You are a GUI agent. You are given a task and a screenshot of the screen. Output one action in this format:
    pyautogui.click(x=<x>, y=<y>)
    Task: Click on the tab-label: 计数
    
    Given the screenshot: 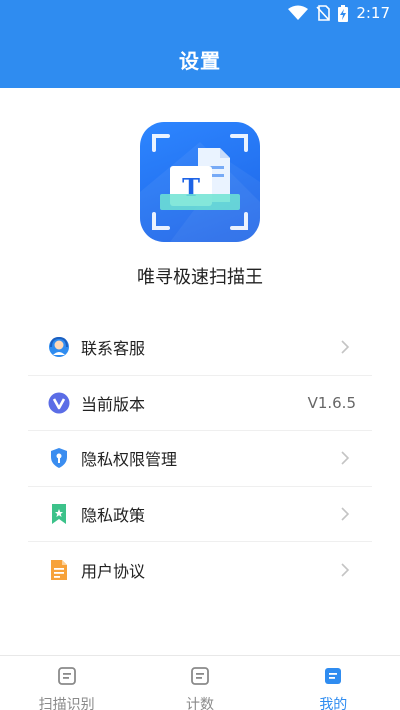 What is the action you would take?
    pyautogui.click(x=199, y=703)
    